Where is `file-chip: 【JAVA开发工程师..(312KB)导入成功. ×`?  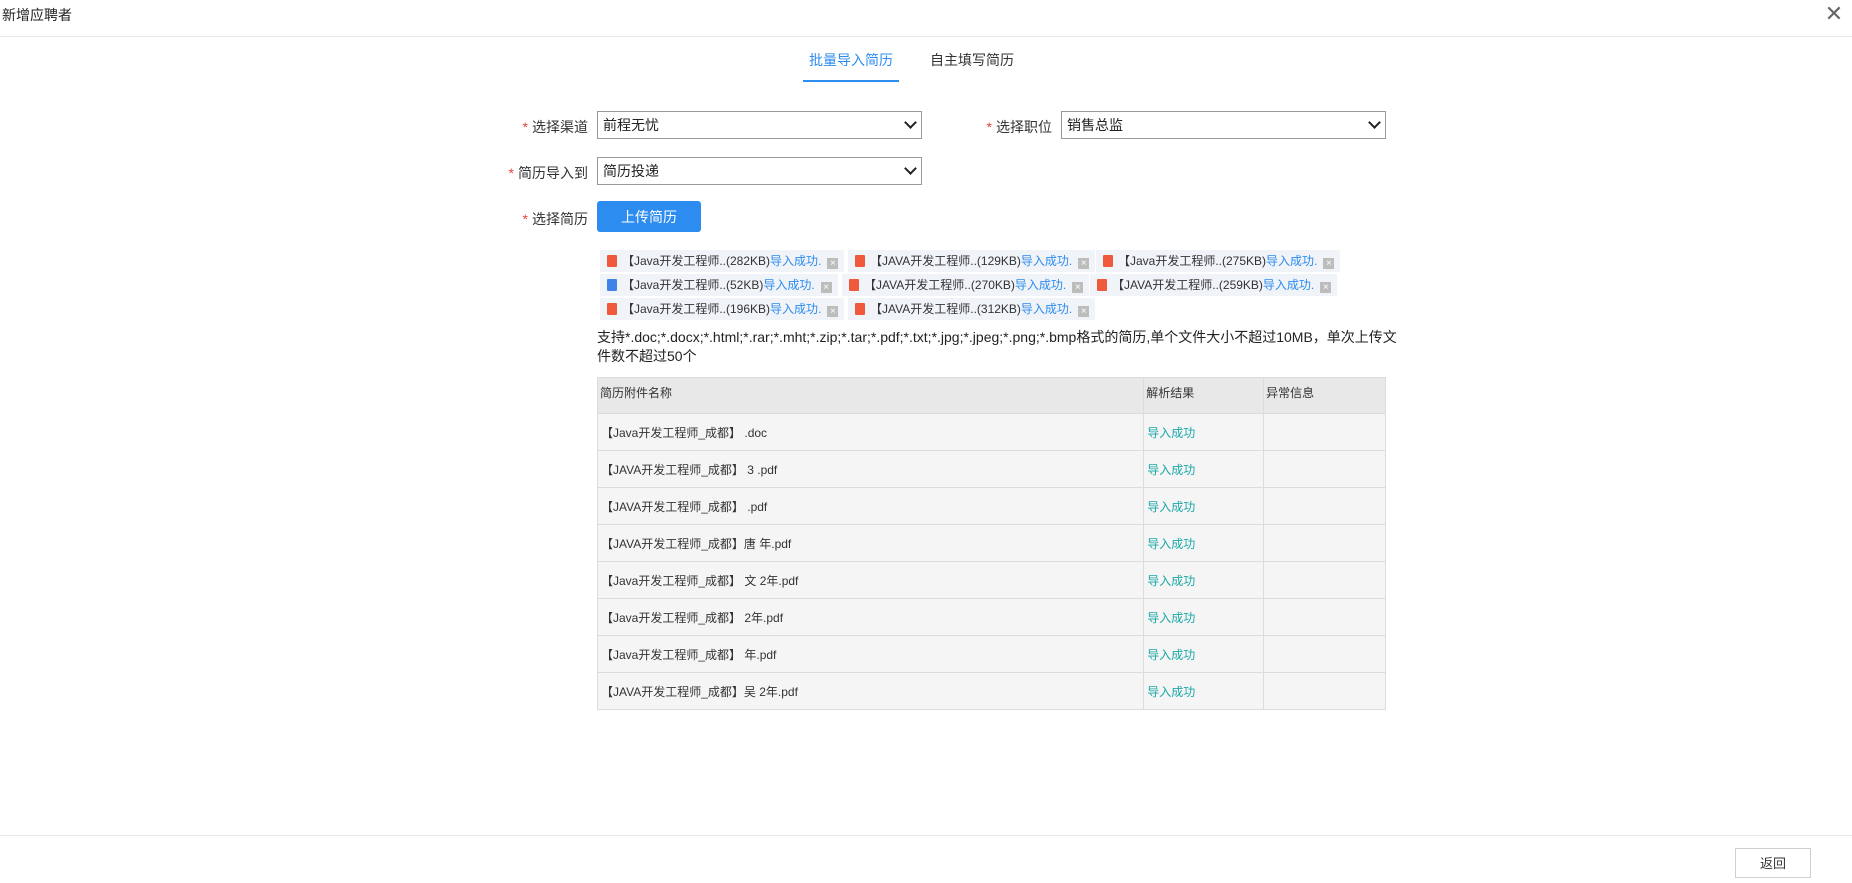
file-chip: 【JAVA开发工程师..(312KB)导入成功. × is located at coordinates (972, 309).